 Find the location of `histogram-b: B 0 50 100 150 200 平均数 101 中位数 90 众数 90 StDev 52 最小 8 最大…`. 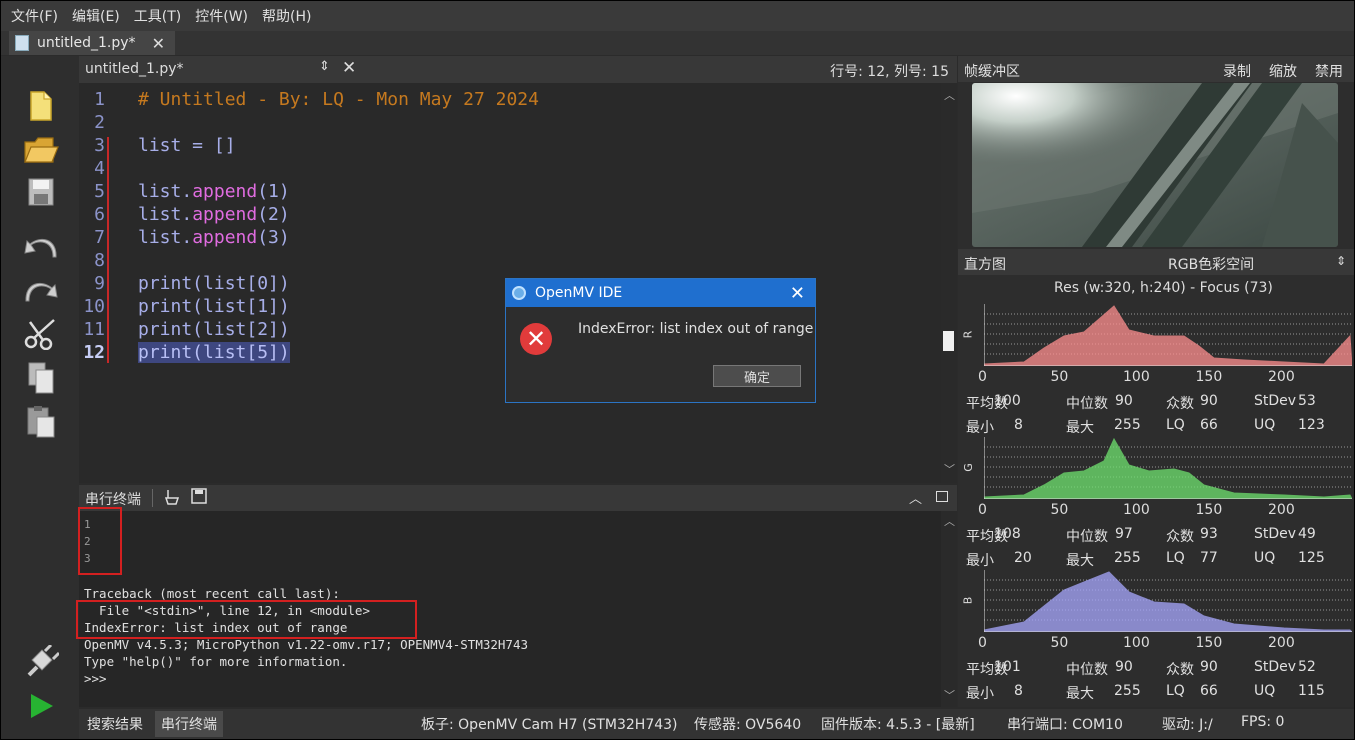

histogram-b: B 0 50 100 150 200 平均数 101 中位数 90 众数 90 StDev 52 最小 8 最大… is located at coordinates (1156, 632).